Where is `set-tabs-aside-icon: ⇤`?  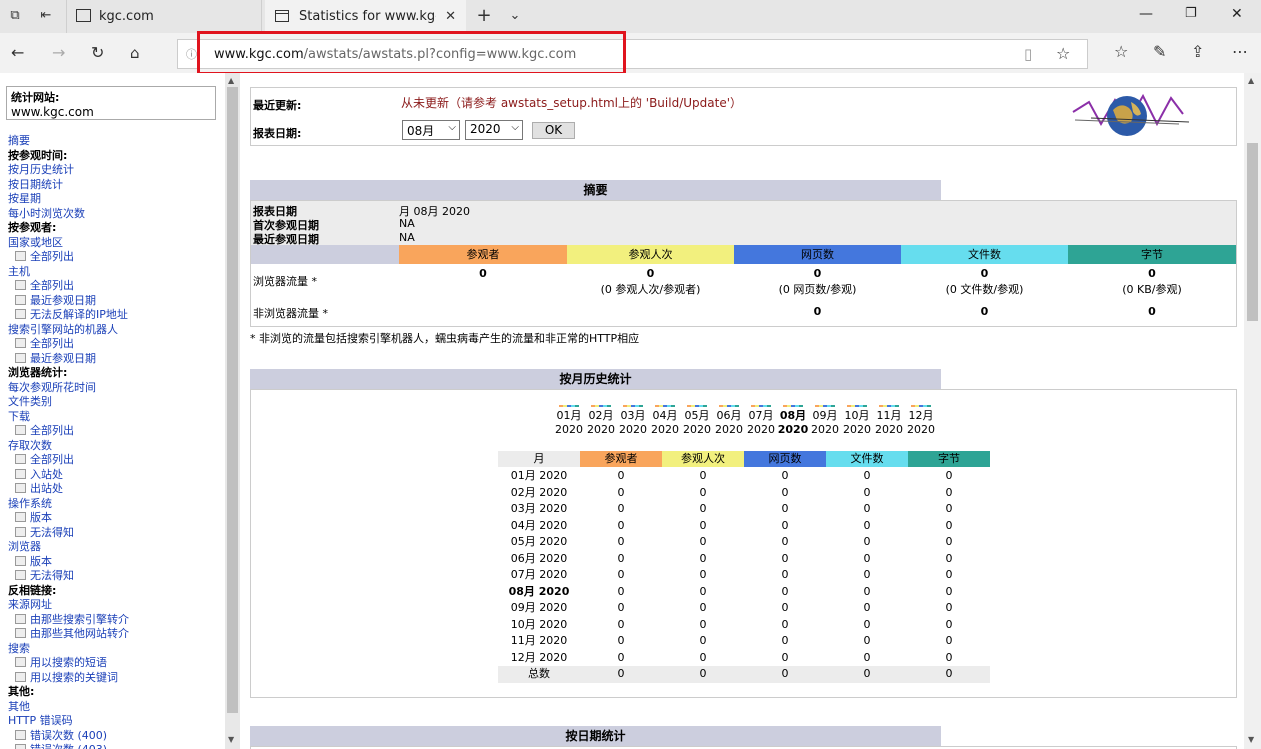
set-tabs-aside-icon: ⇤ is located at coordinates (46, 16).